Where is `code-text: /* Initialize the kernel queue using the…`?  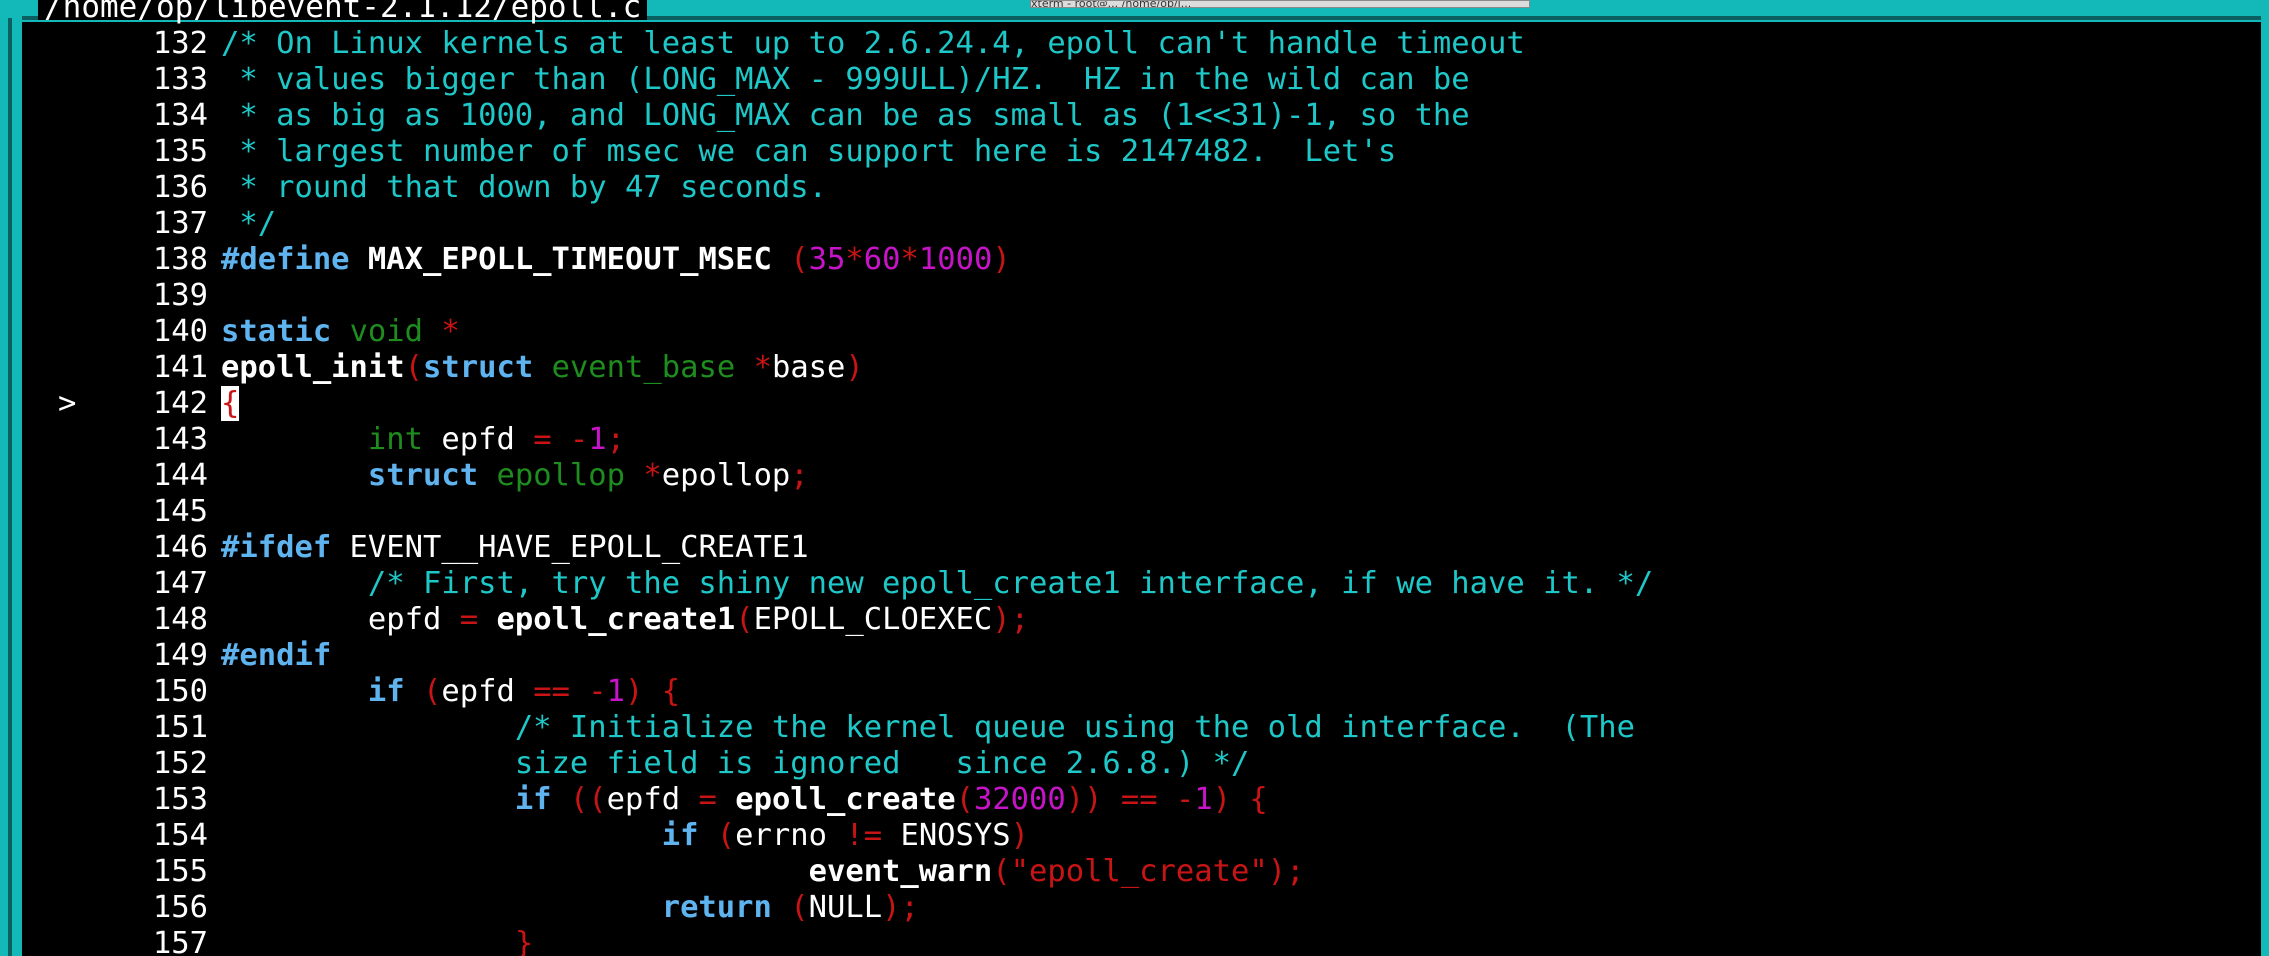 code-text: /* Initialize the kernel queue using the… is located at coordinates (928, 728).